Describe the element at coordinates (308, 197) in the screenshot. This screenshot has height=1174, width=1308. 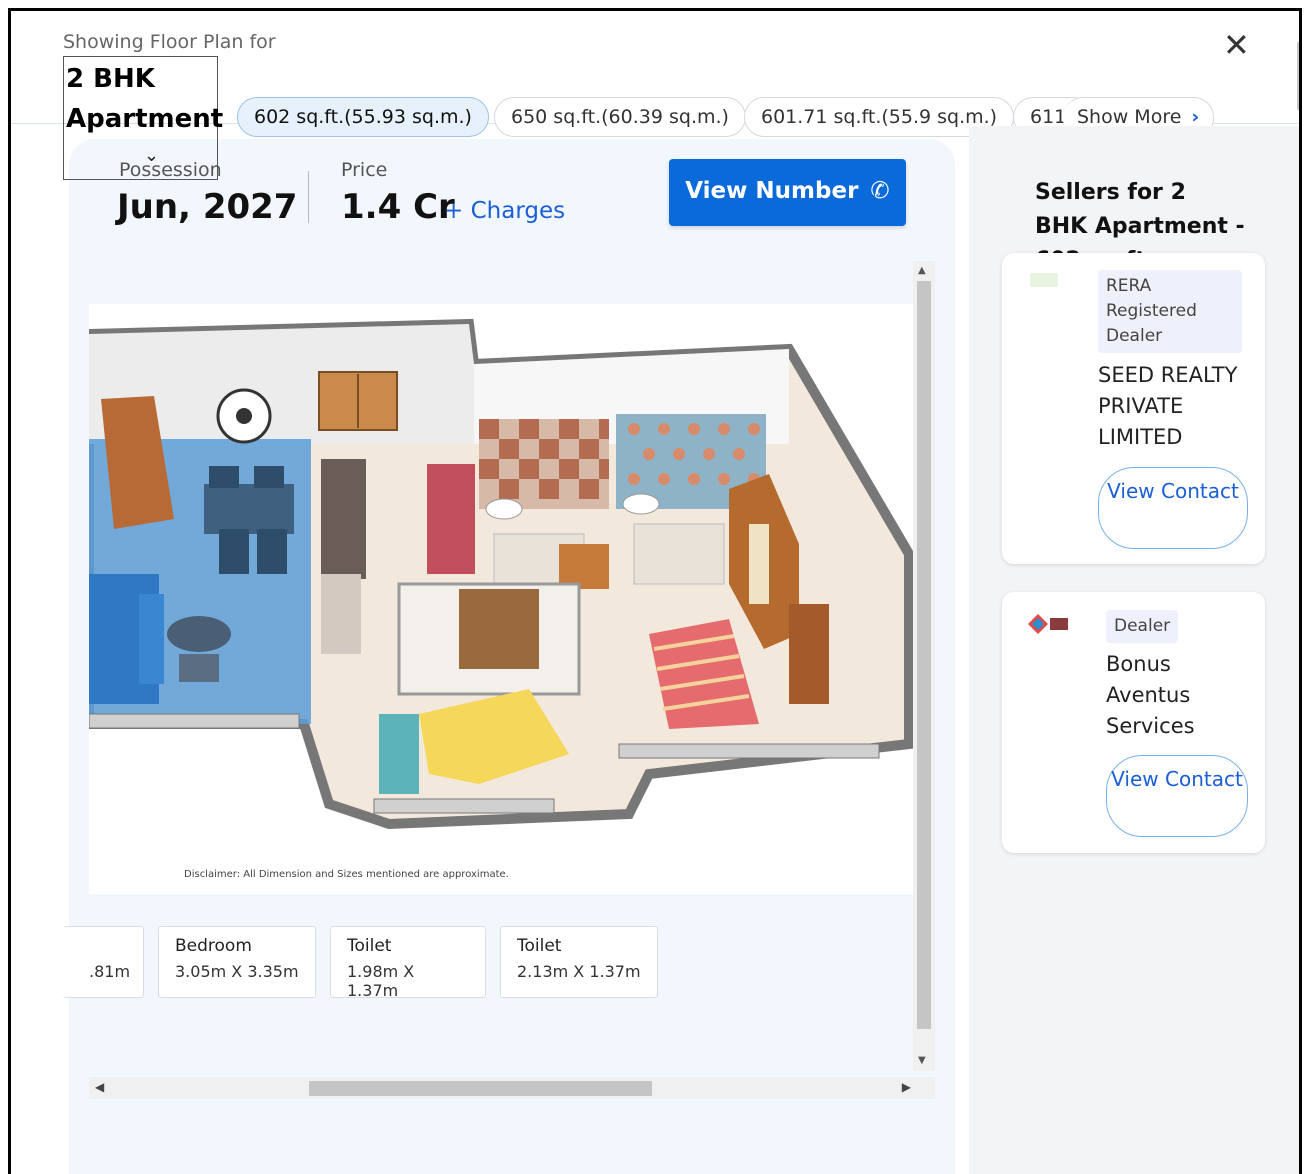
I see `stat-divider` at that location.